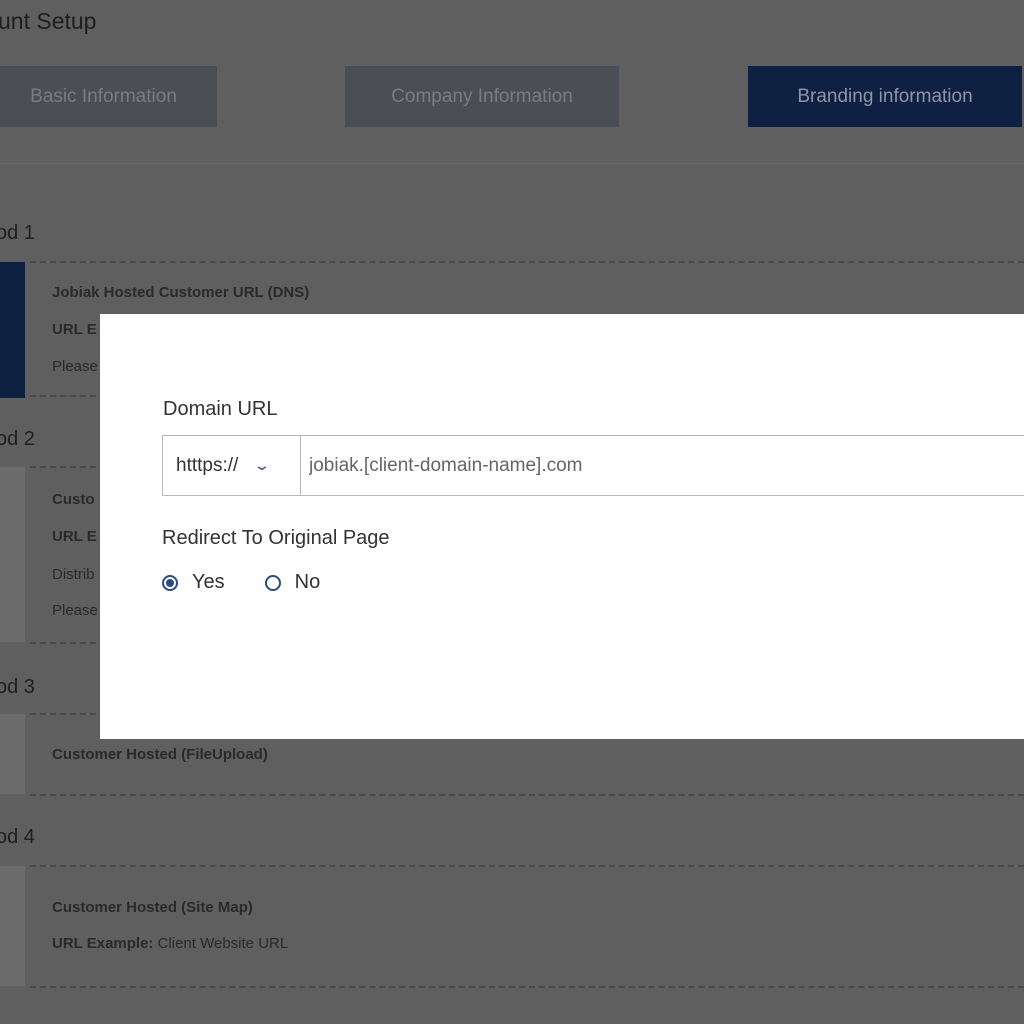 Image resolution: width=1024 pixels, height=1024 pixels. What do you see at coordinates (276, 538) in the screenshot?
I see `redirect-label: Redirect To Original Page` at bounding box center [276, 538].